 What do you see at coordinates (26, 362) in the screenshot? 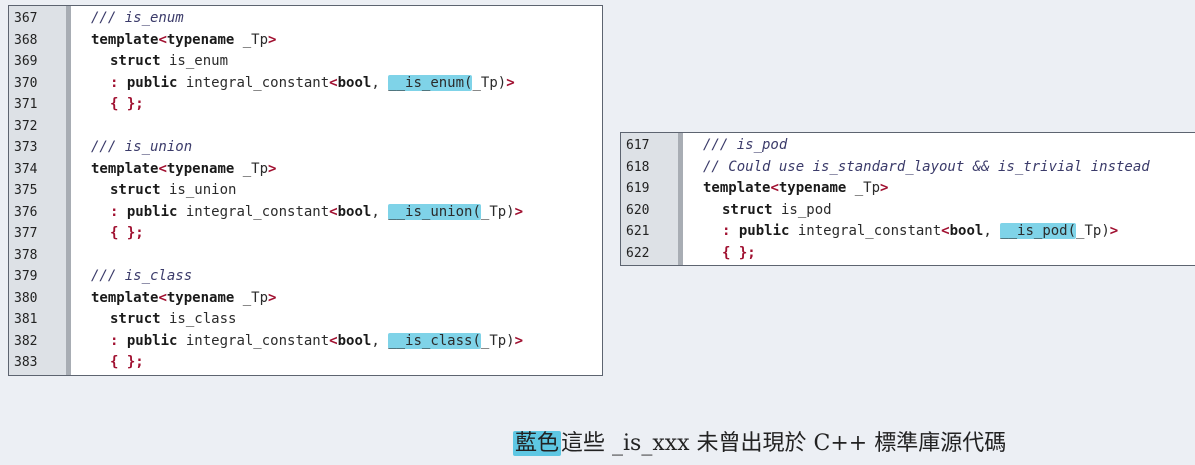
I see `line-number: 383` at bounding box center [26, 362].